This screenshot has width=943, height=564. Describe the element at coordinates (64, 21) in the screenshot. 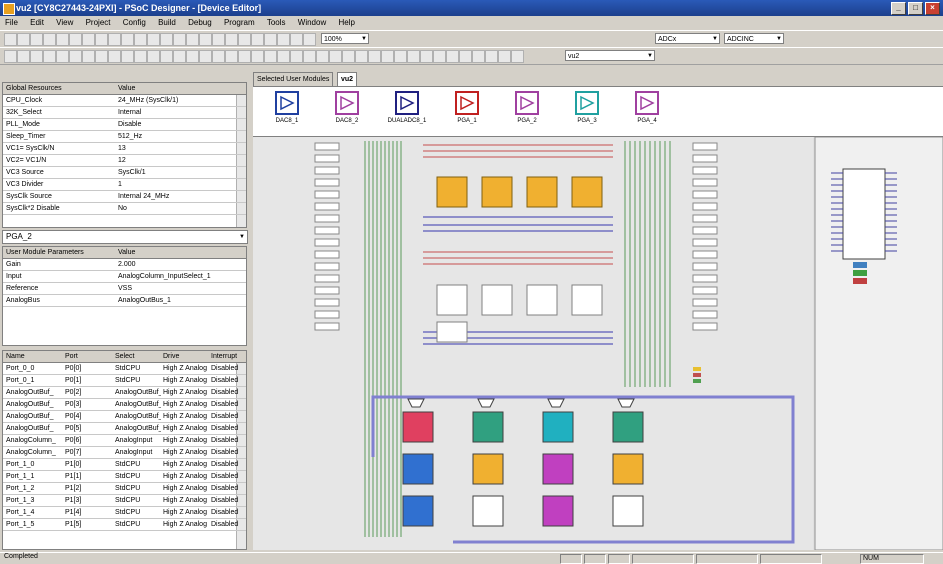

I see `menu-view: View` at that location.